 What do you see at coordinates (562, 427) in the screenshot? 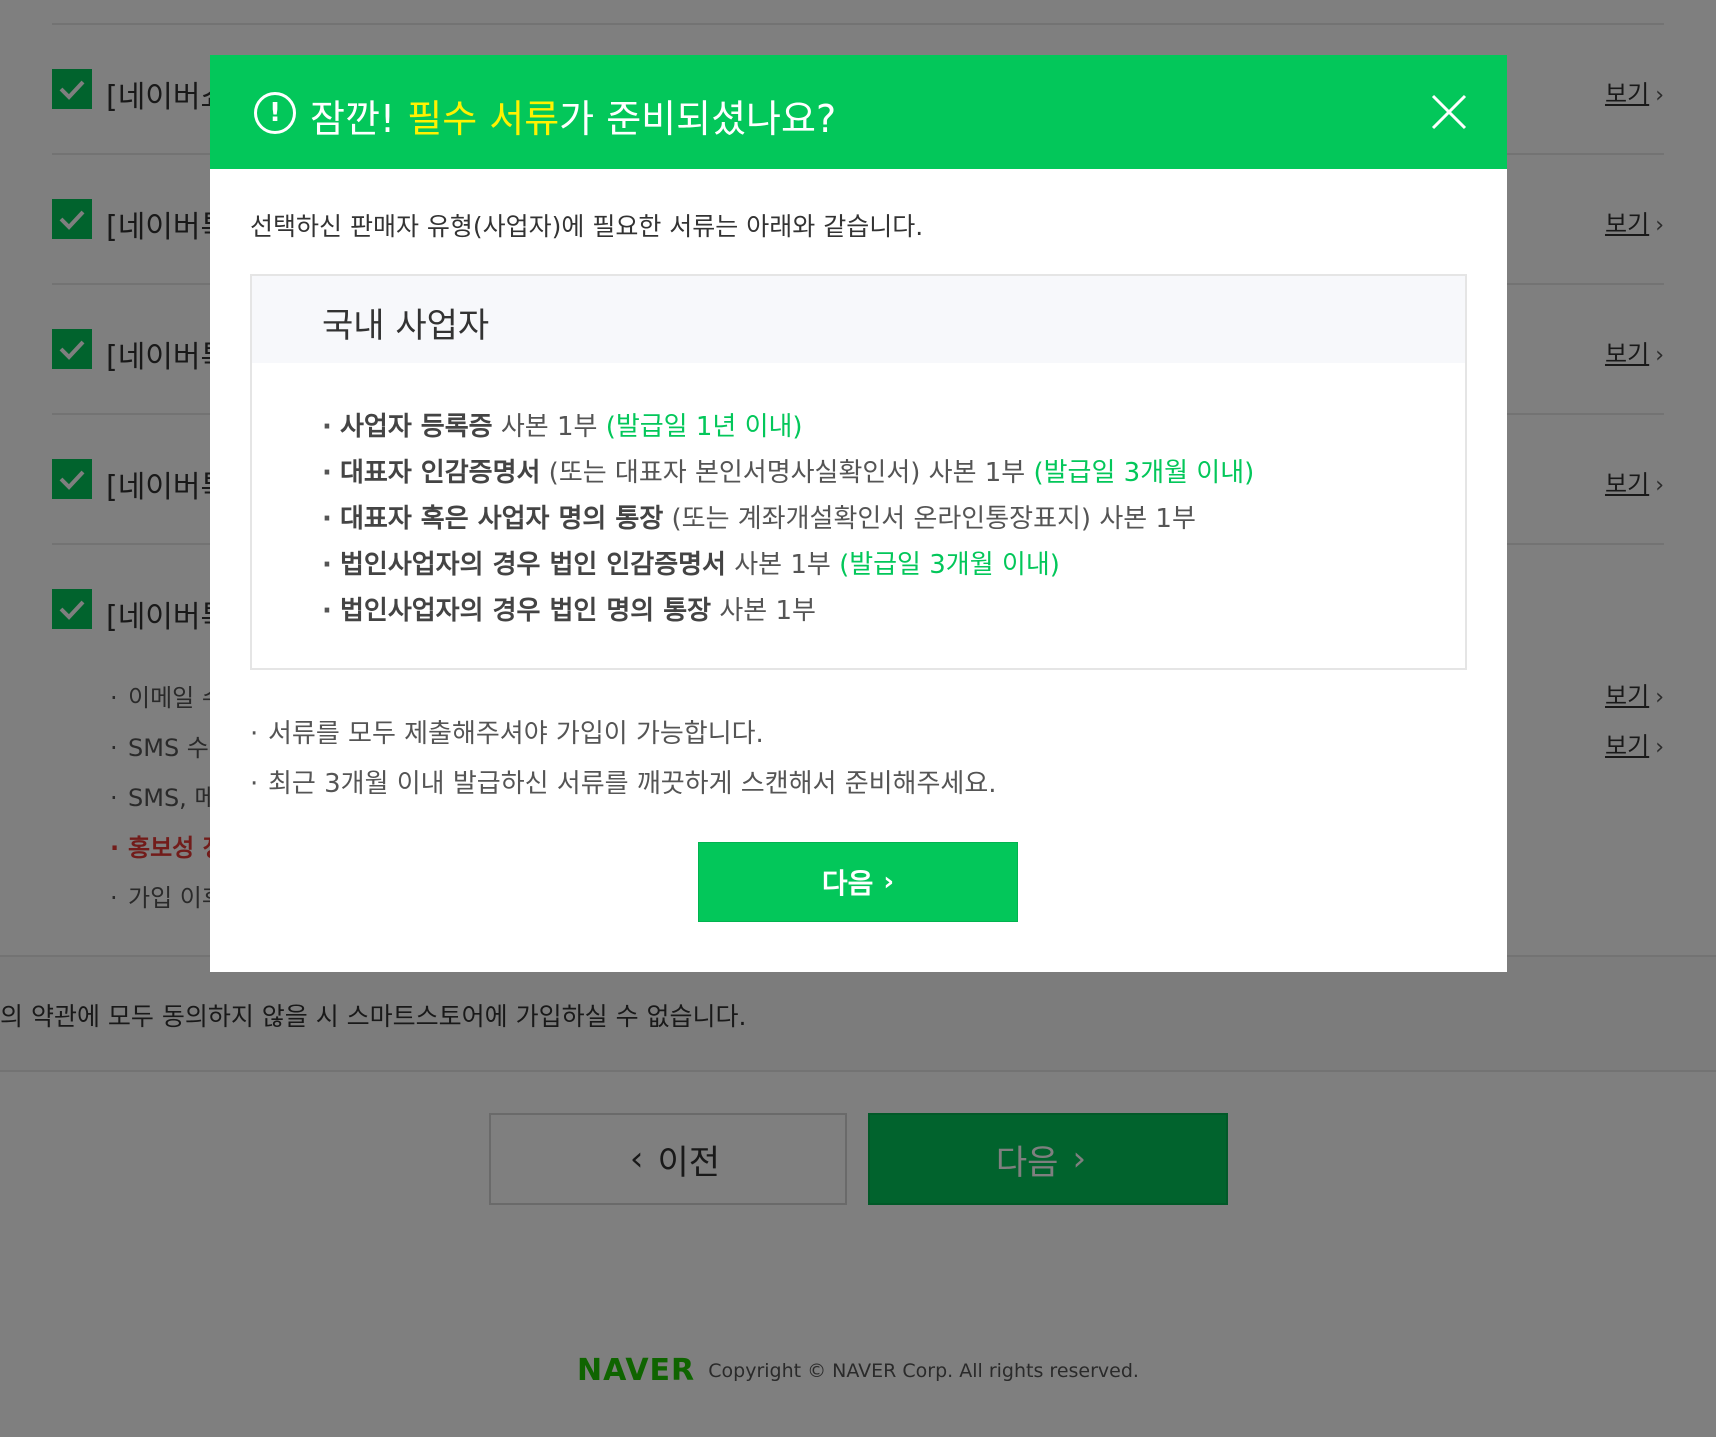
I see `document-item: · 사업자 등록증 사본 1부 (발급일 1년 이내)` at bounding box center [562, 427].